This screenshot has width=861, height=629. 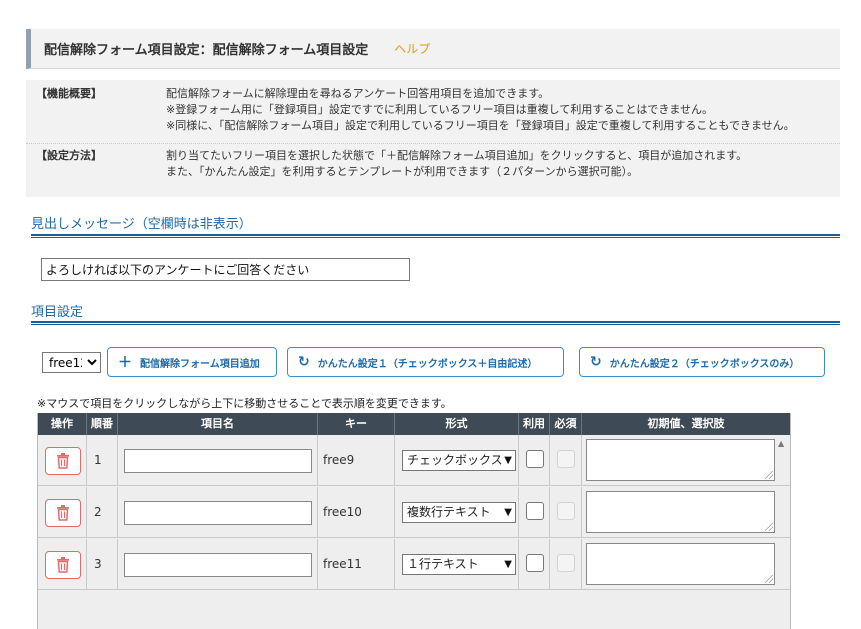 I want to click on reorder-note: ※マウスで項目をクリックしながら上下に移動させることで表示順を変更できます。, so click(x=244, y=403).